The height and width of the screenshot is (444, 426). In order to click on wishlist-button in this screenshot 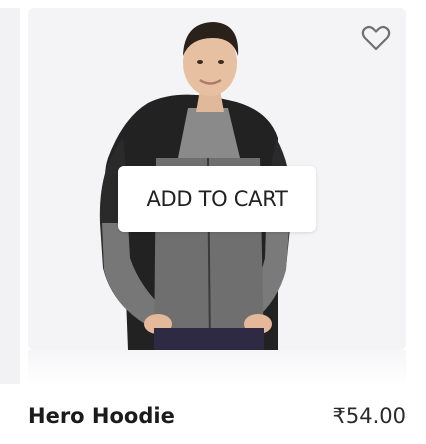, I will do `click(376, 38)`.